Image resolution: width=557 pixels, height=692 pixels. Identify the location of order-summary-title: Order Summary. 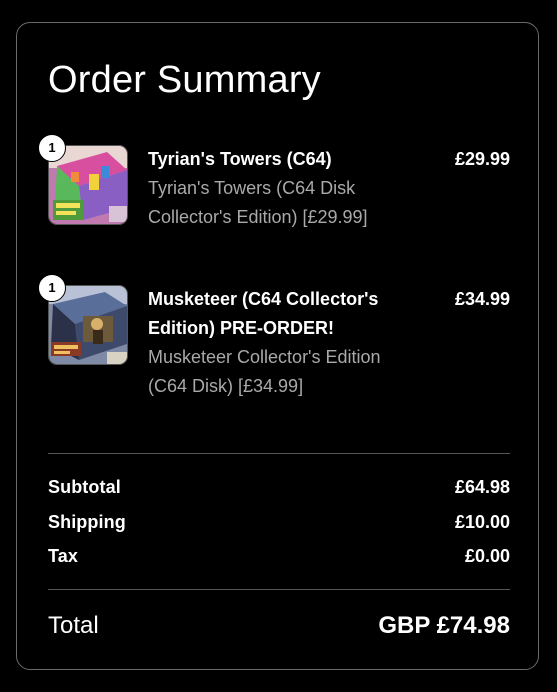
(184, 80).